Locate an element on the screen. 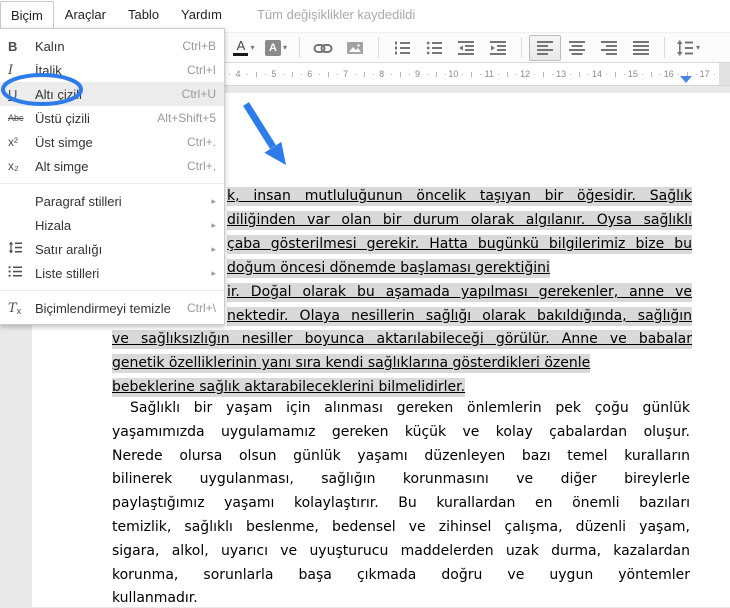 The image size is (730, 608). menu-item-label: Satır aralığı is located at coordinates (69, 249).